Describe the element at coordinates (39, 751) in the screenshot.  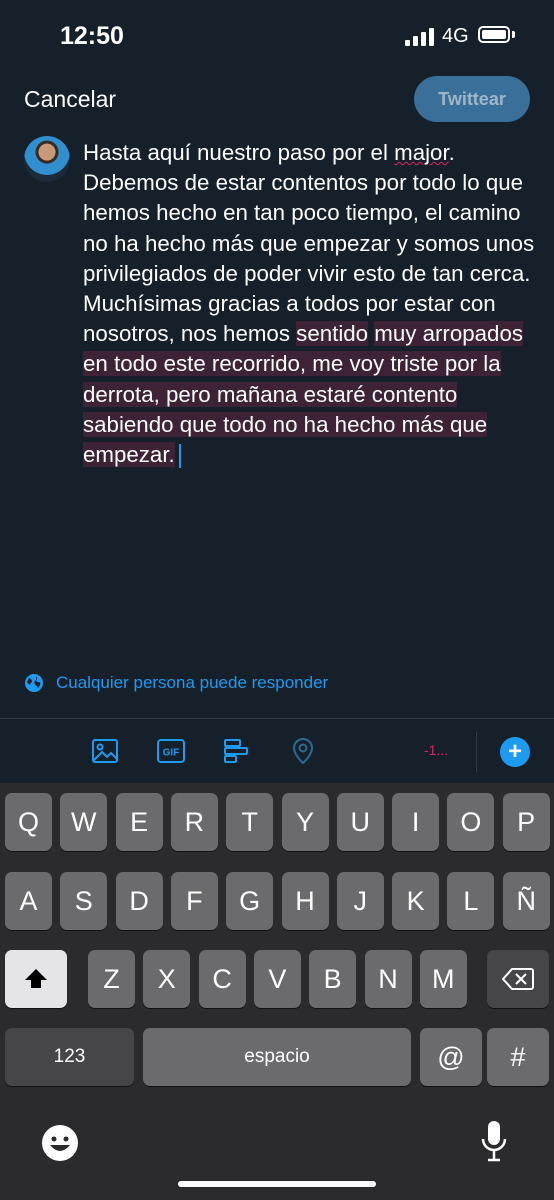
I see `audio-wave-icon` at that location.